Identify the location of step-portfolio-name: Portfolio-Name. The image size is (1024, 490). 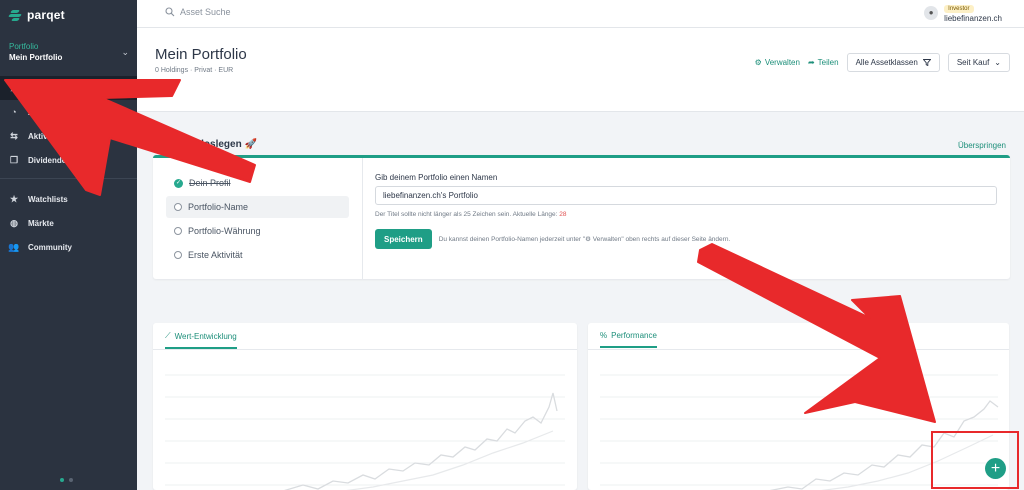
(257, 207).